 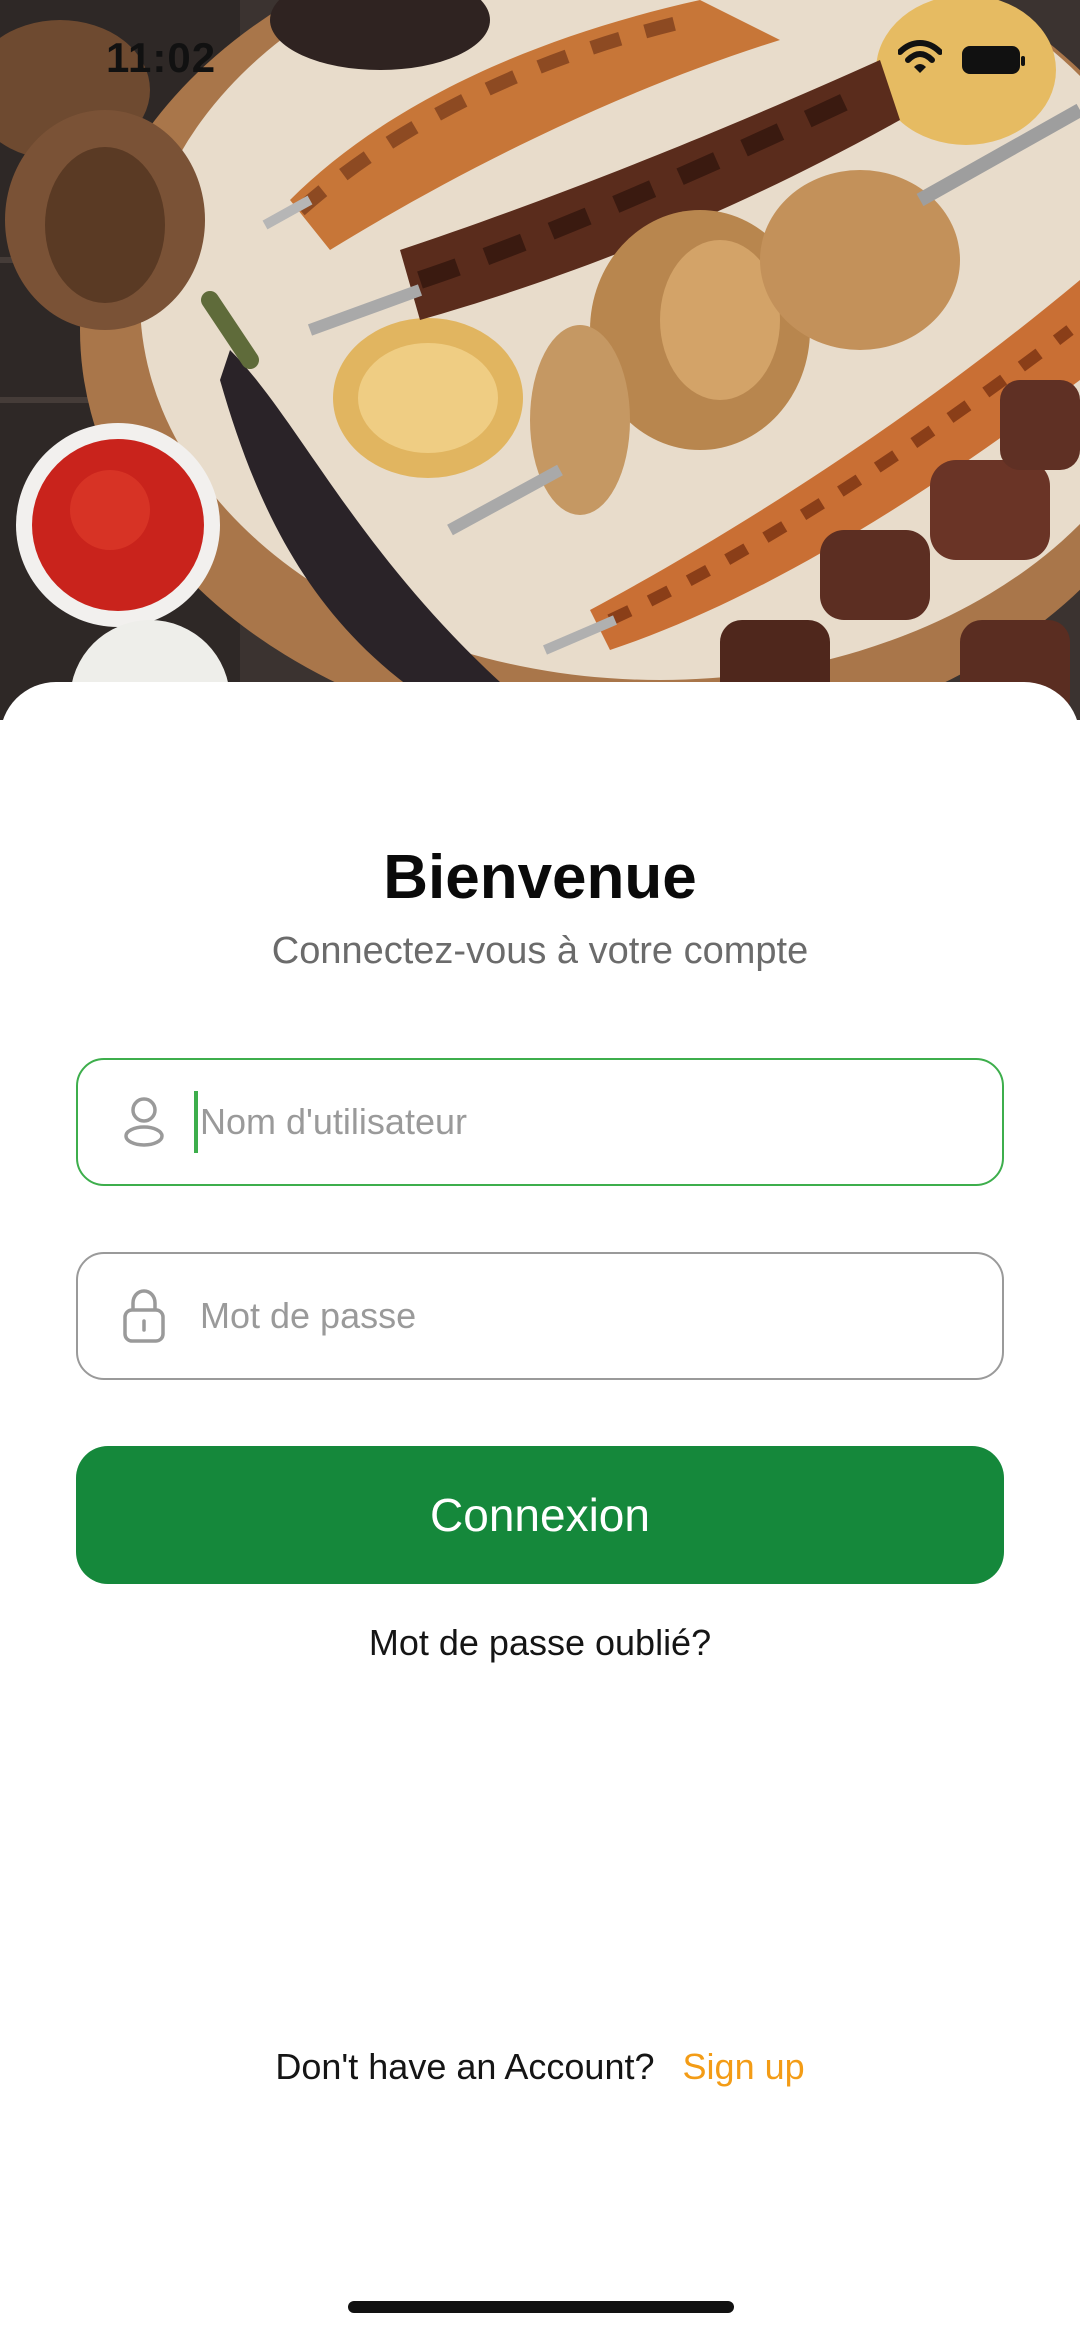 I want to click on user-icon, so click(x=144, y=1122).